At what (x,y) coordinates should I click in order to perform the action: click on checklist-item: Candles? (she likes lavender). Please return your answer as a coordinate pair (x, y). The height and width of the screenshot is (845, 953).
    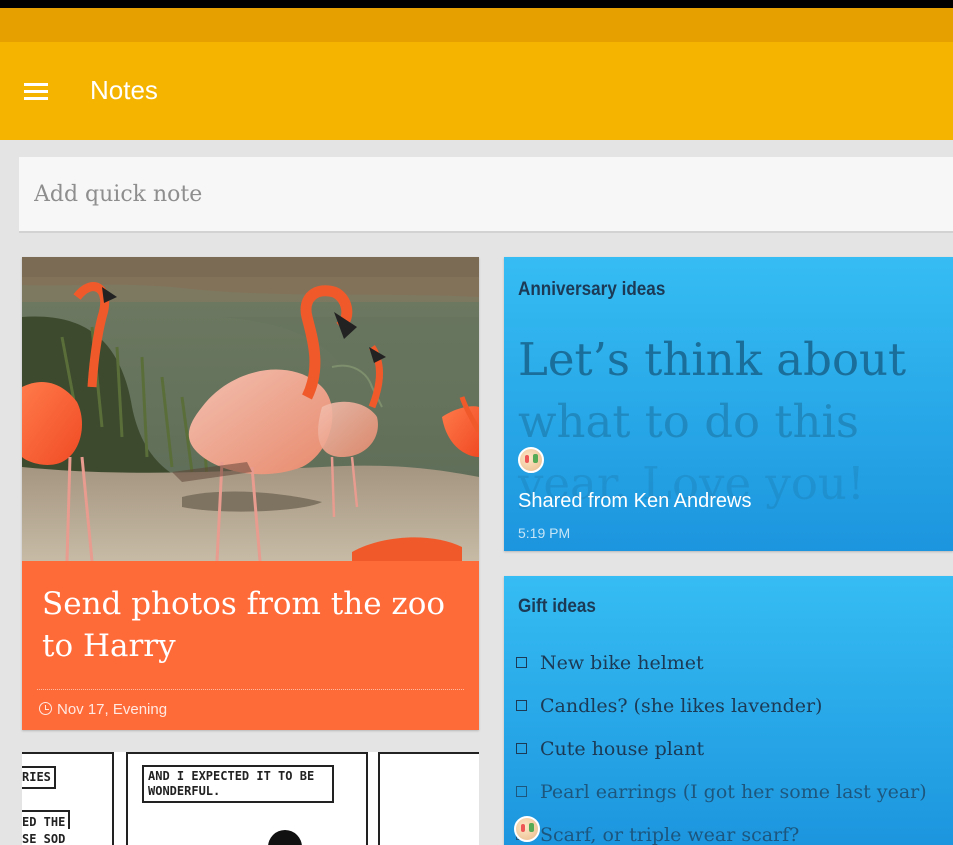
    Looking at the image, I should click on (721, 705).